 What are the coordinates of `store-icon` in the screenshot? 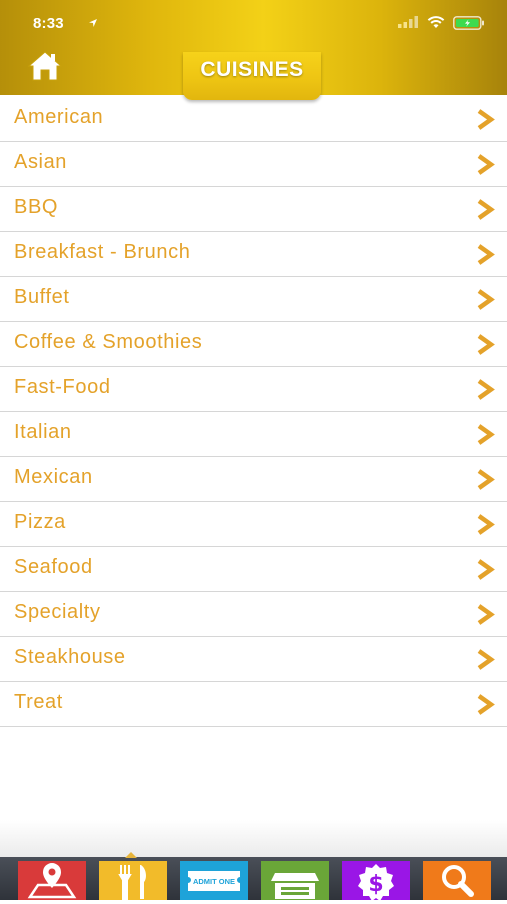 It's located at (295, 880).